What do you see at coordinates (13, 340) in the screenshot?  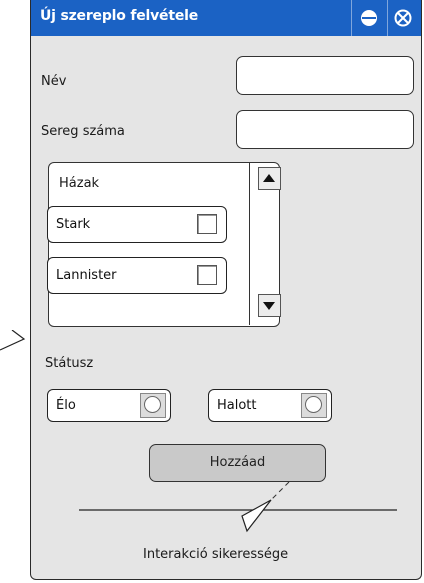 I see `incoming-arrow-icon` at bounding box center [13, 340].